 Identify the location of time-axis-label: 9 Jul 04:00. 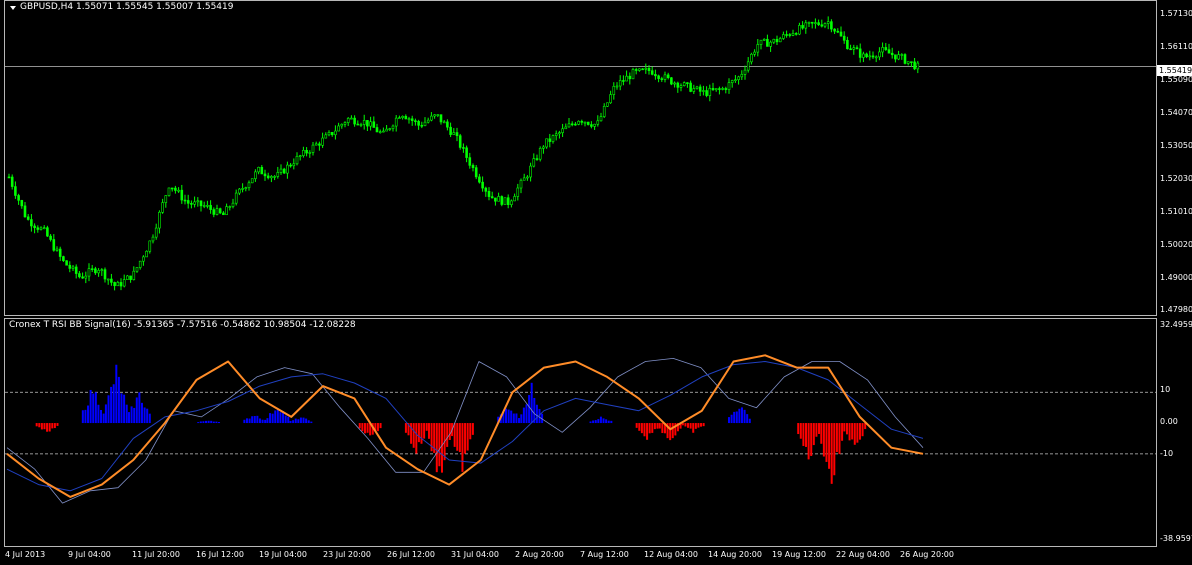
(89, 554).